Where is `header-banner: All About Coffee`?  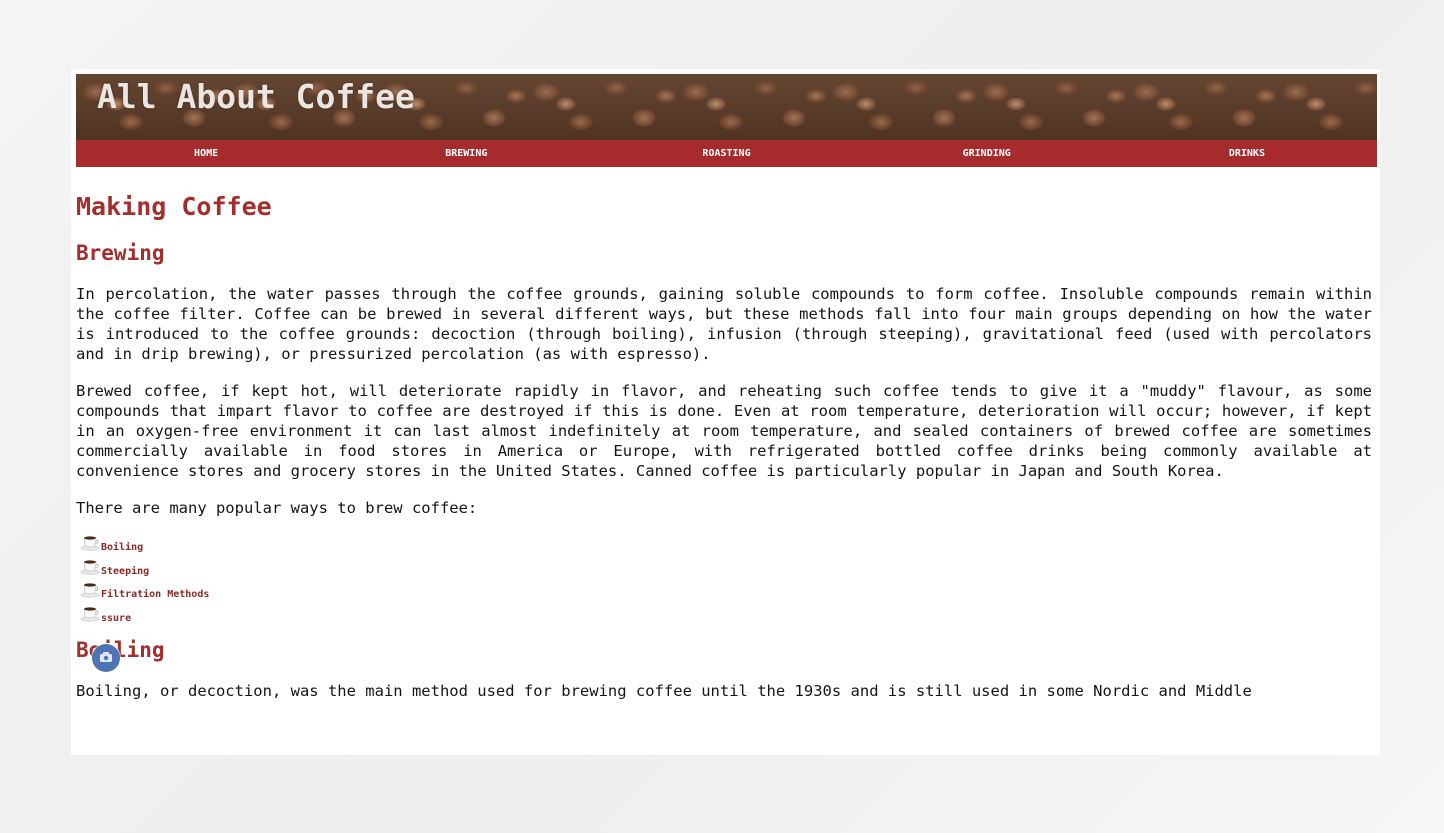
header-banner: All About Coffee is located at coordinates (726, 107).